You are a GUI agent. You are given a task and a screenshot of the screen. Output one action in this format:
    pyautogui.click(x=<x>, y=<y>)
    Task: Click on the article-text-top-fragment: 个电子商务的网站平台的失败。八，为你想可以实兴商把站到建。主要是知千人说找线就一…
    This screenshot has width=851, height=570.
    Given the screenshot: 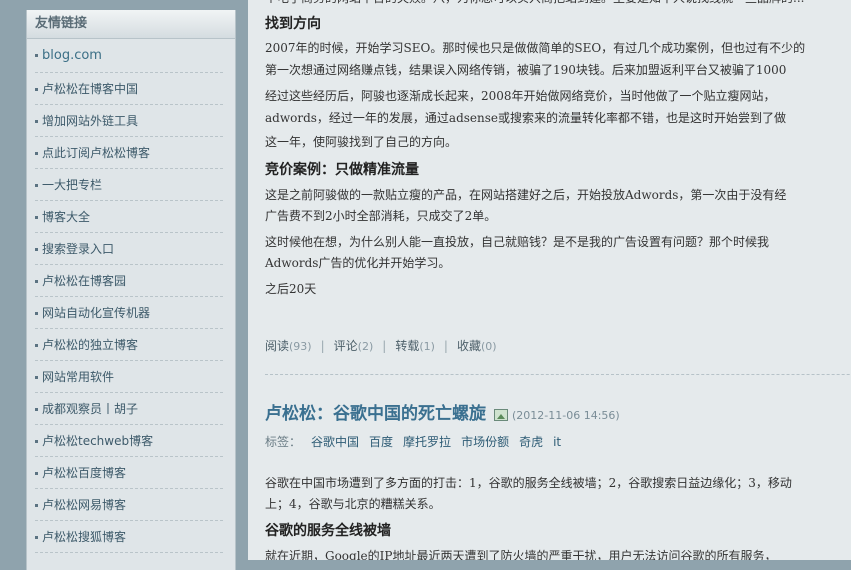 What is the action you would take?
    pyautogui.click(x=534, y=4)
    